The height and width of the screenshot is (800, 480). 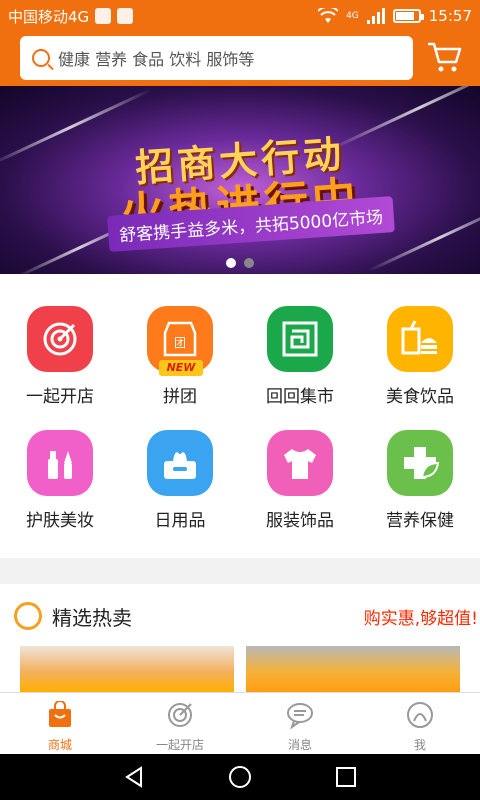 I want to click on shopping-bag-icon, so click(x=60, y=713).